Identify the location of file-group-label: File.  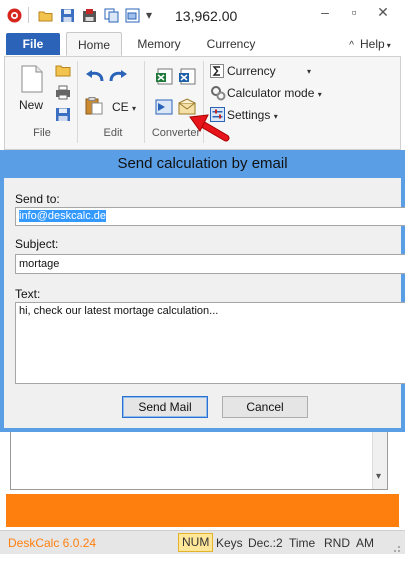
(42, 133).